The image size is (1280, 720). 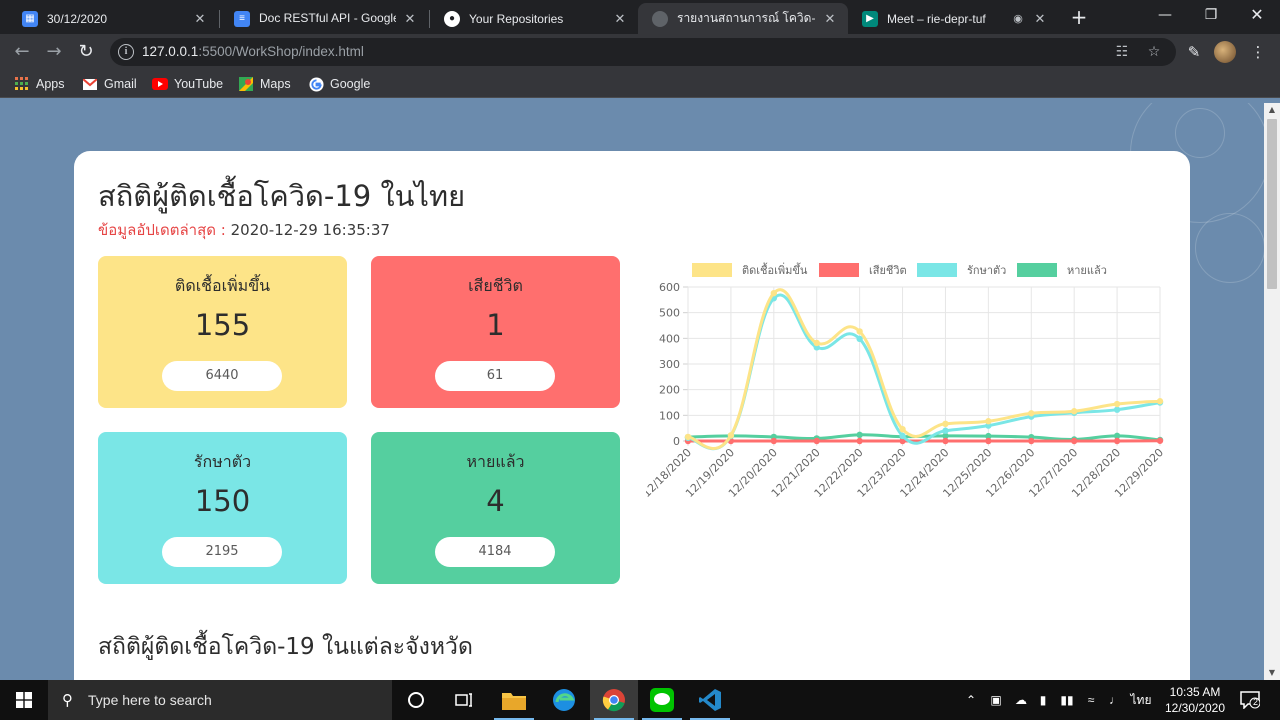 I want to click on recording-icon: ◉, so click(x=1018, y=19).